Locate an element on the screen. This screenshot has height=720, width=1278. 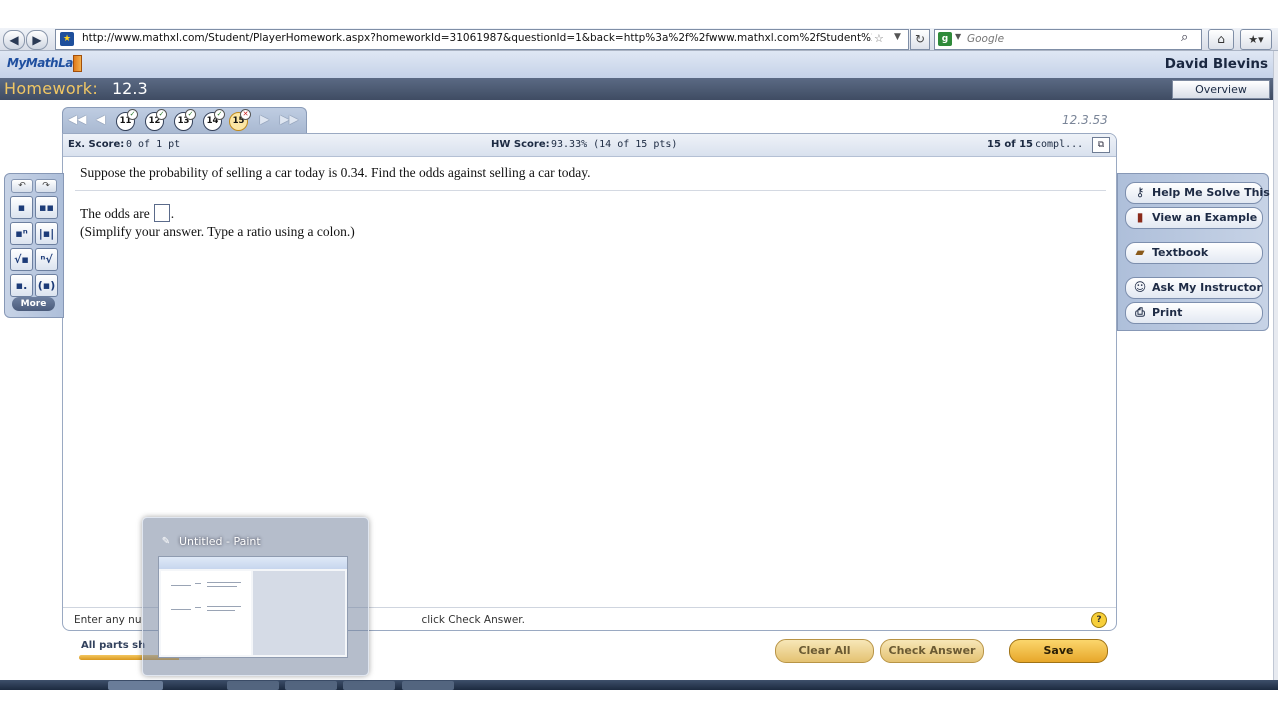
question-13-button: 13 ✓ is located at coordinates (185, 120).